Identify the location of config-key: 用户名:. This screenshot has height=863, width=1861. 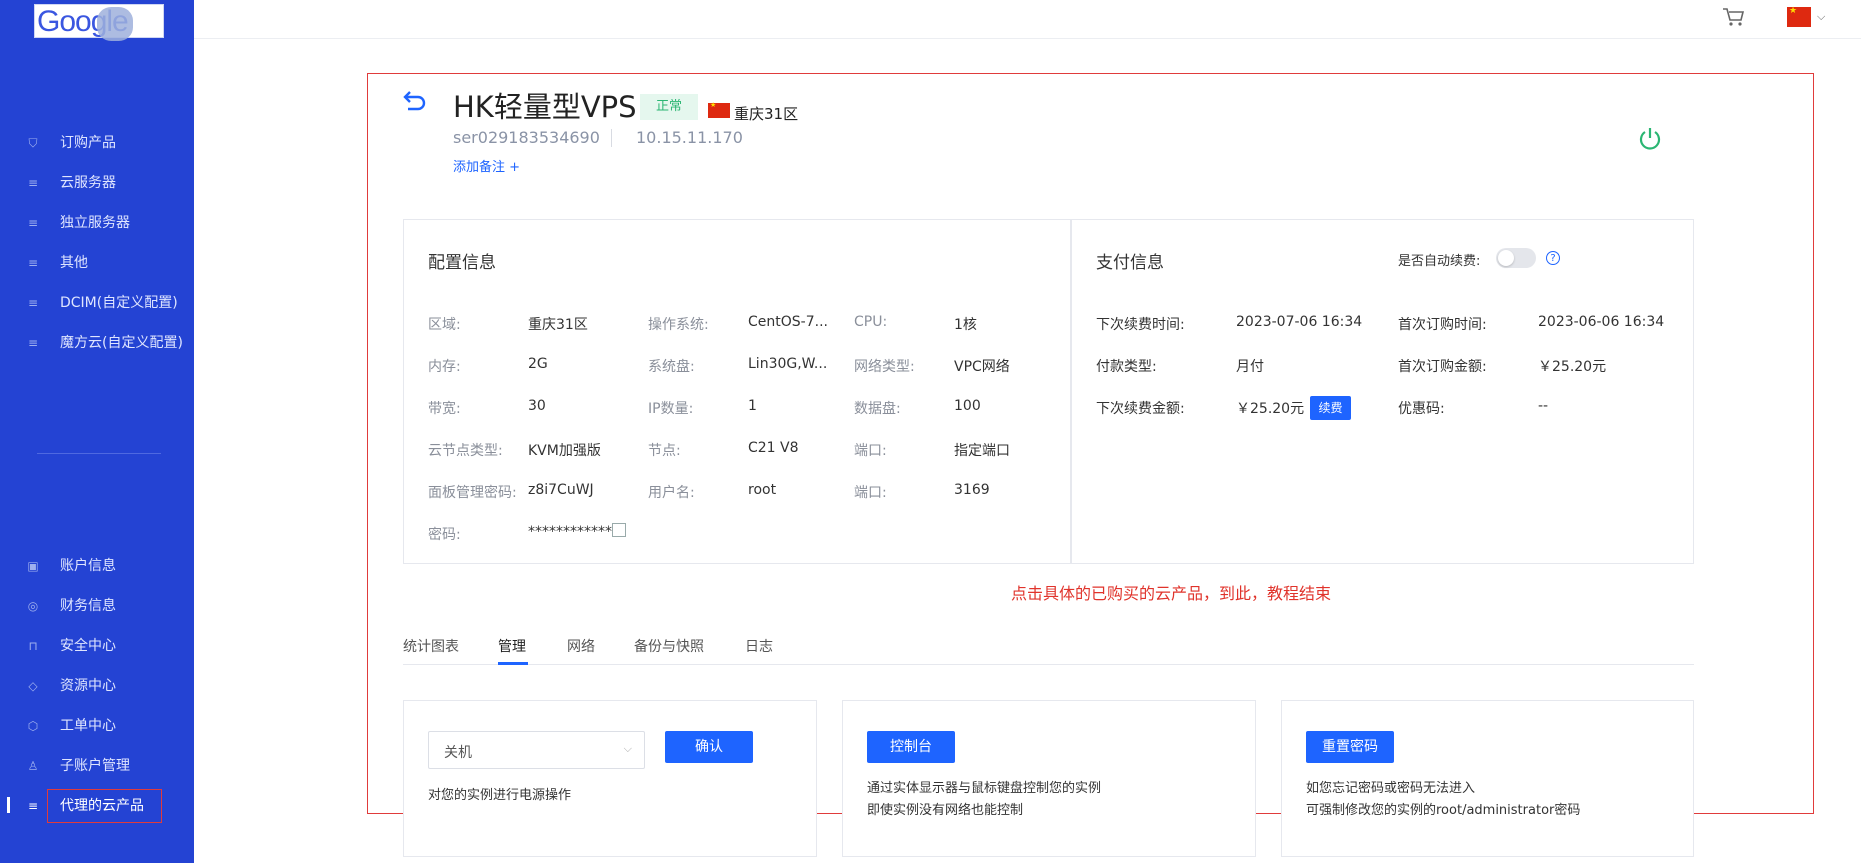
(671, 493).